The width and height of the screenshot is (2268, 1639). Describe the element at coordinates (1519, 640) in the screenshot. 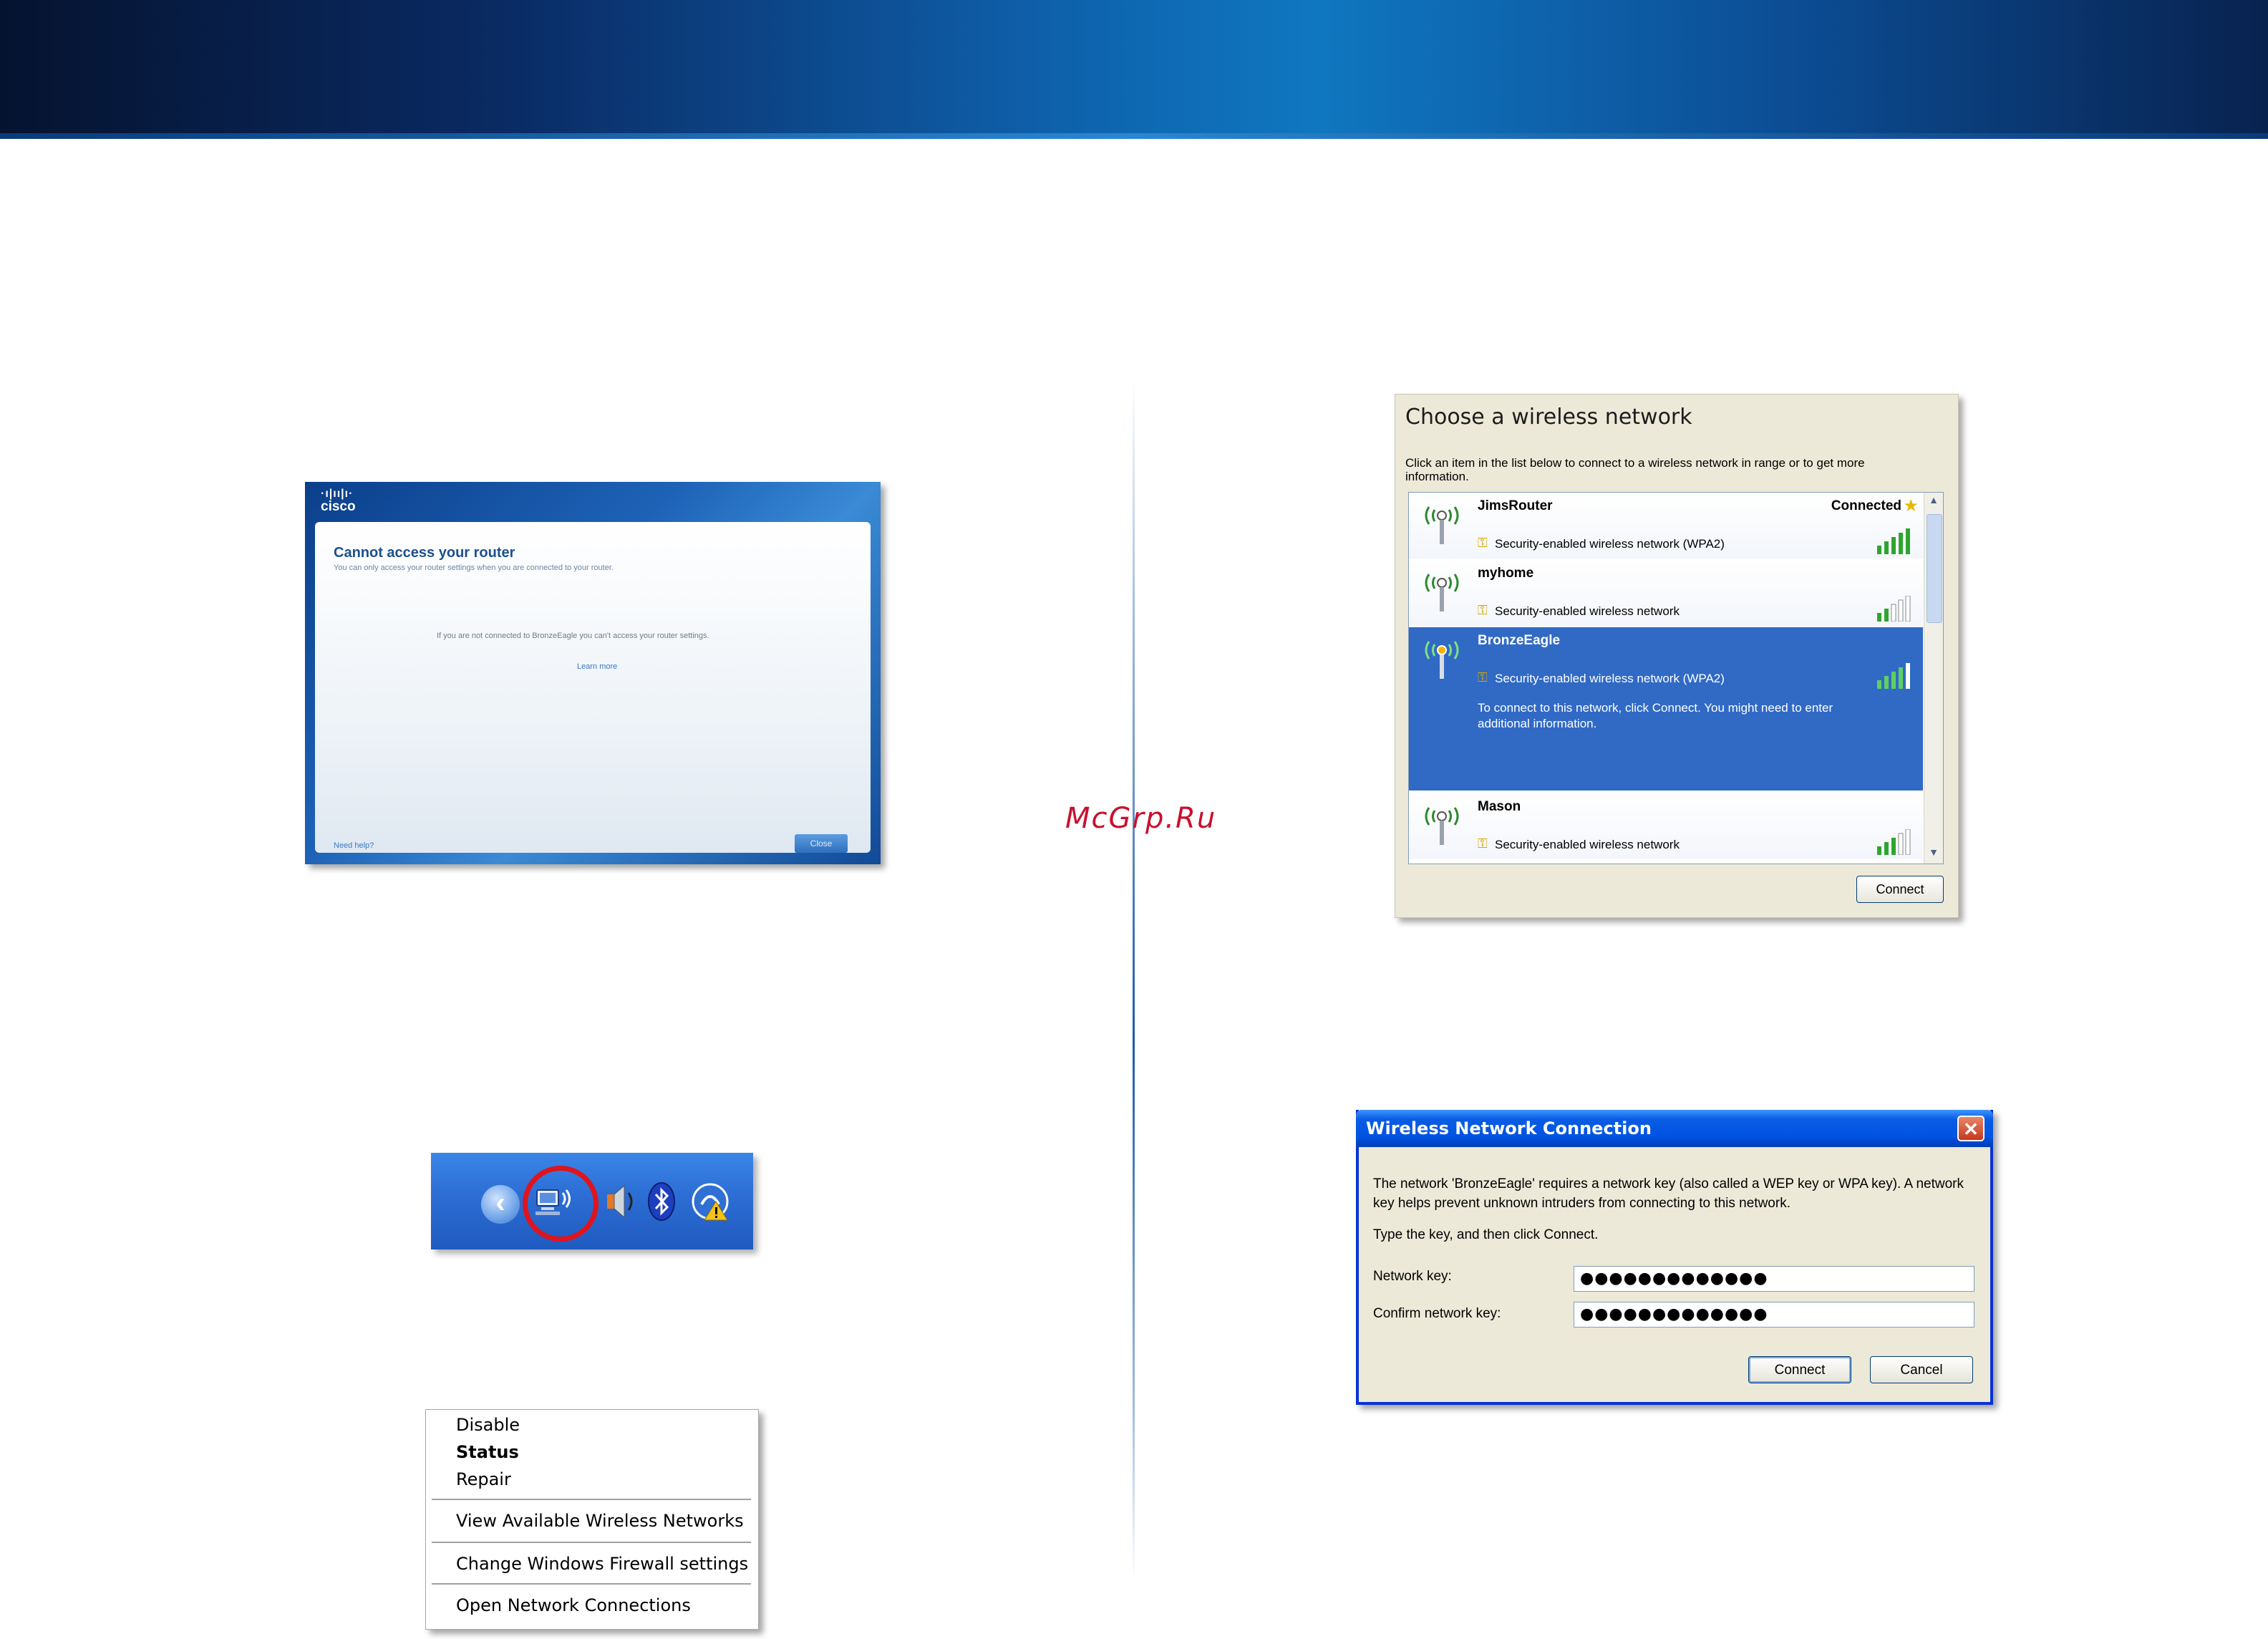

I see `network-name: BronzeEagle` at that location.